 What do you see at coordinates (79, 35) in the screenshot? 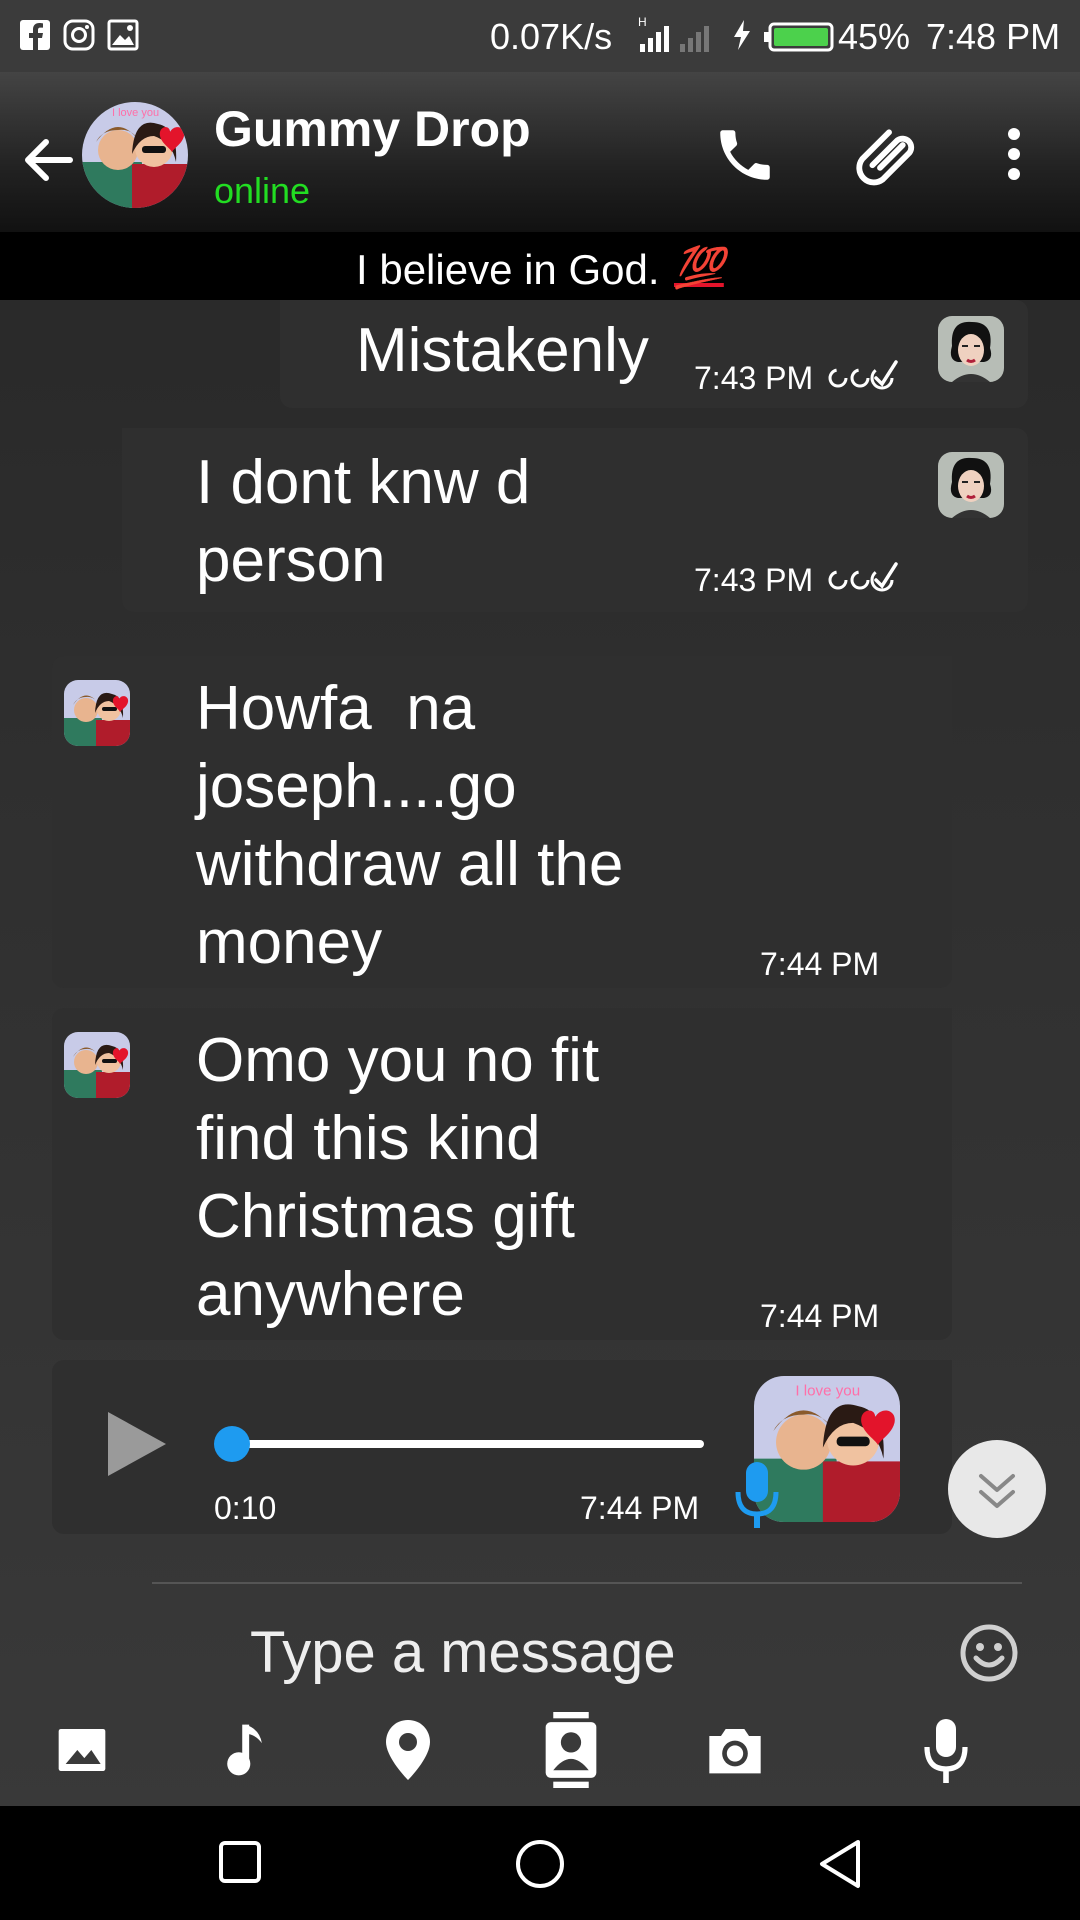
I see `instagram-icon` at bounding box center [79, 35].